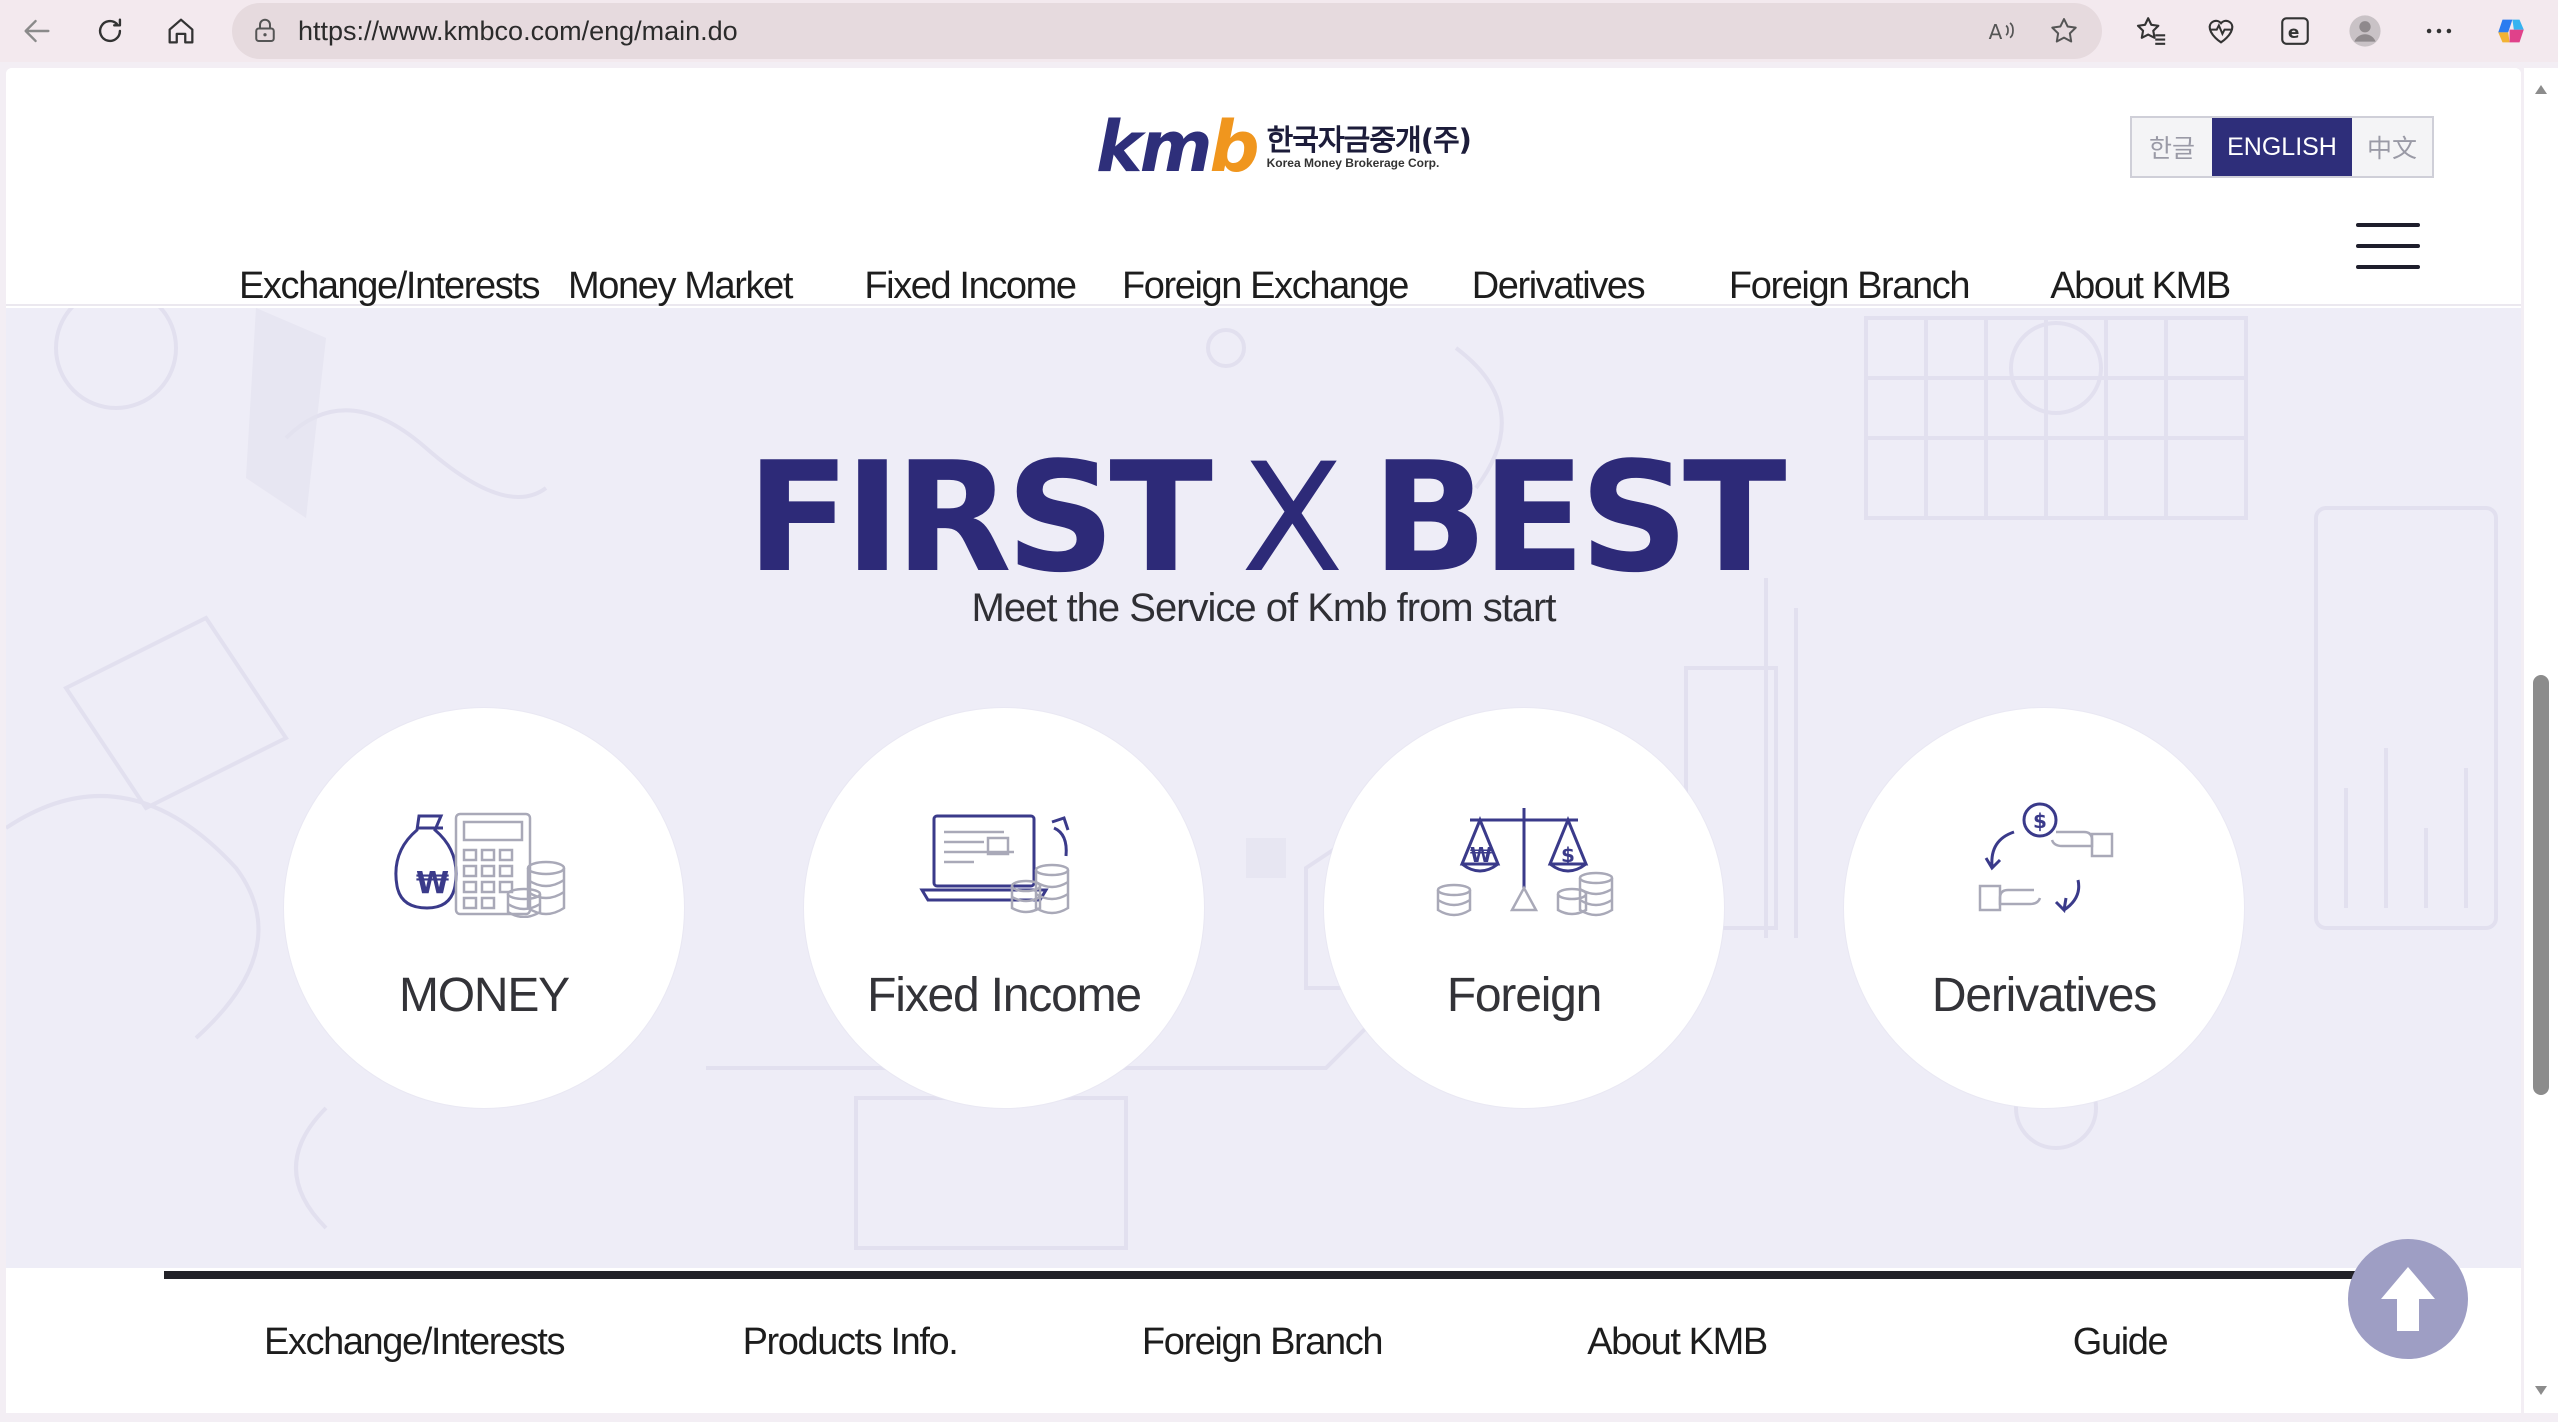  Describe the element at coordinates (2541, 1390) in the screenshot. I see `scroll-down-arrow-icon` at that location.